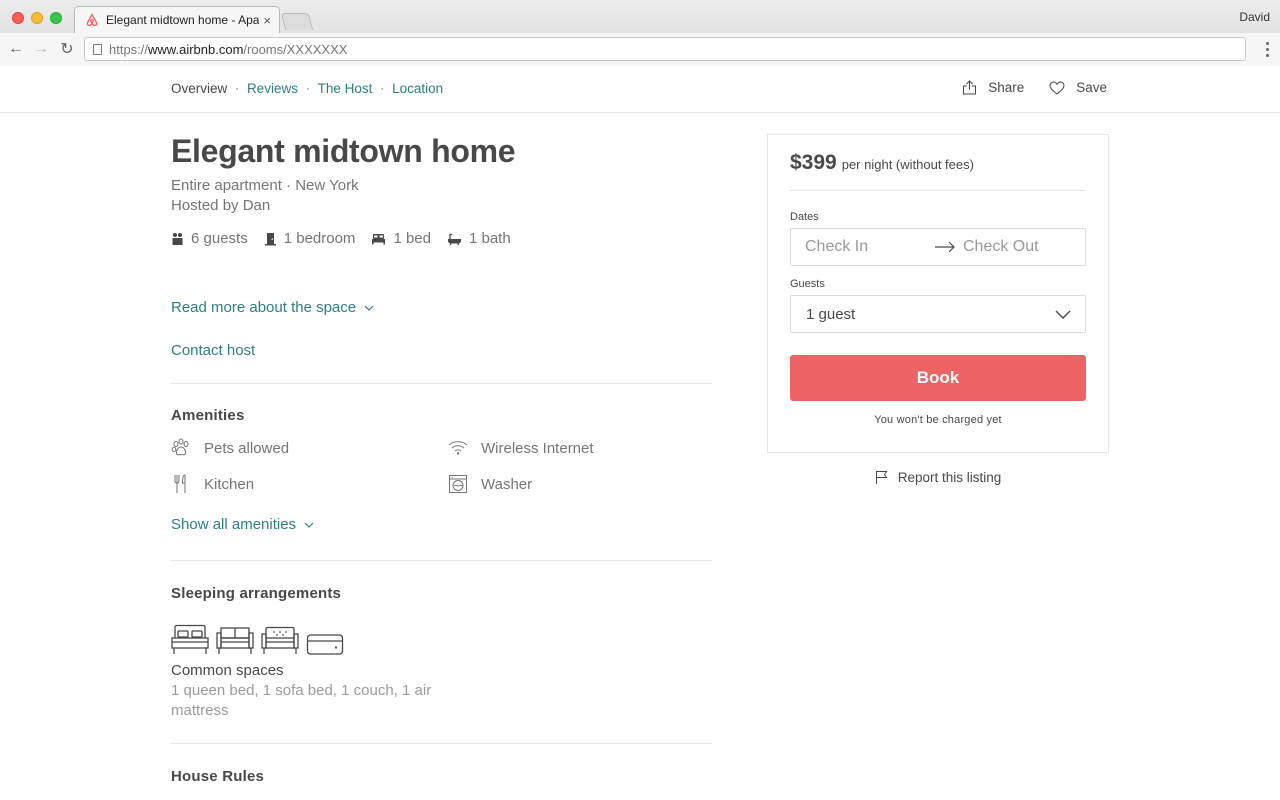 The width and height of the screenshot is (1280, 800). What do you see at coordinates (345, 88) in the screenshot?
I see `nav-host-link: The Host` at bounding box center [345, 88].